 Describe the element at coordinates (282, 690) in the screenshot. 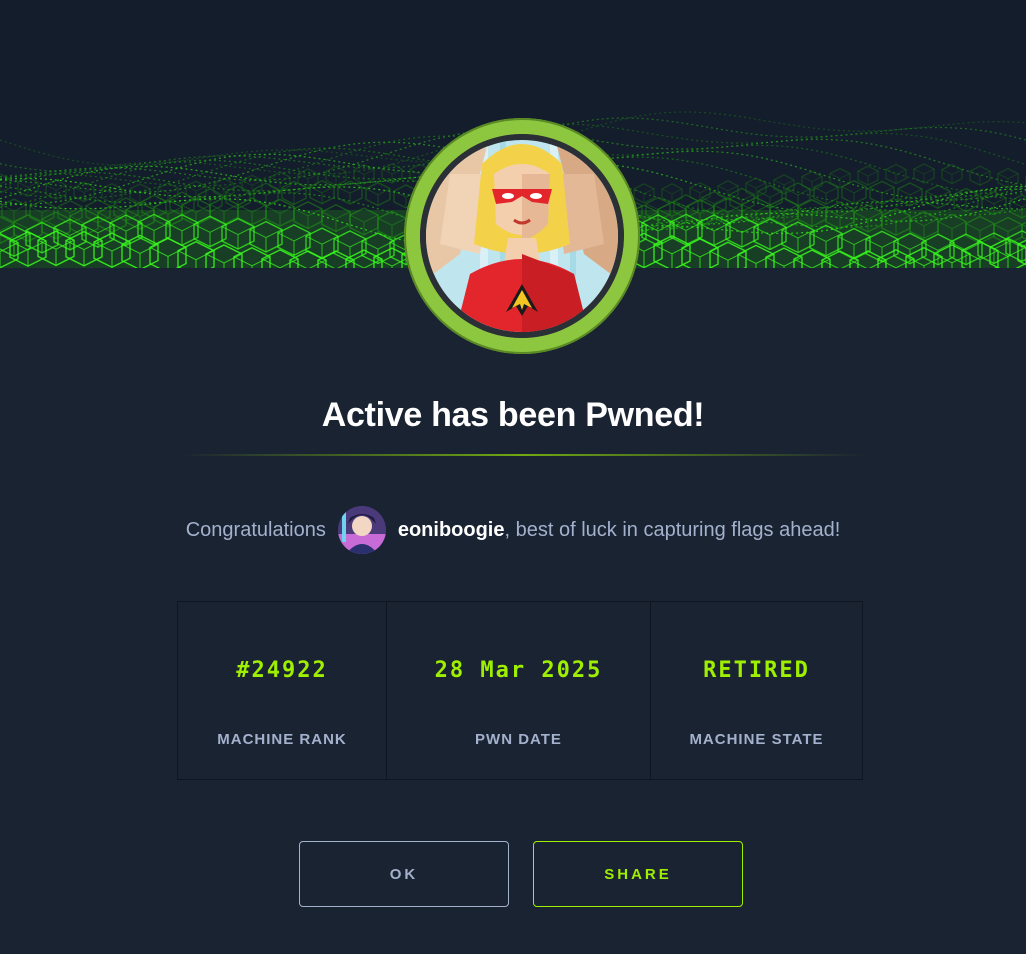

I see `stat-machine-rank: #24922 MACHINE RANK` at that location.